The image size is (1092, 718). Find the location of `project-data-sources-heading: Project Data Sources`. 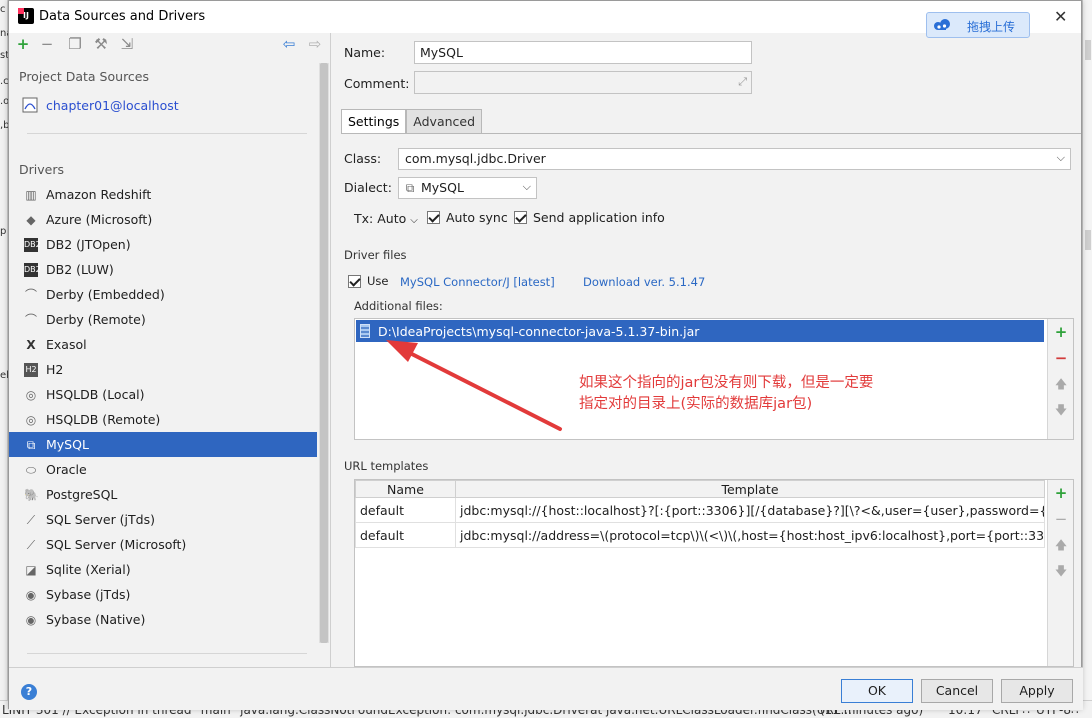

project-data-sources-heading: Project Data Sources is located at coordinates (84, 76).